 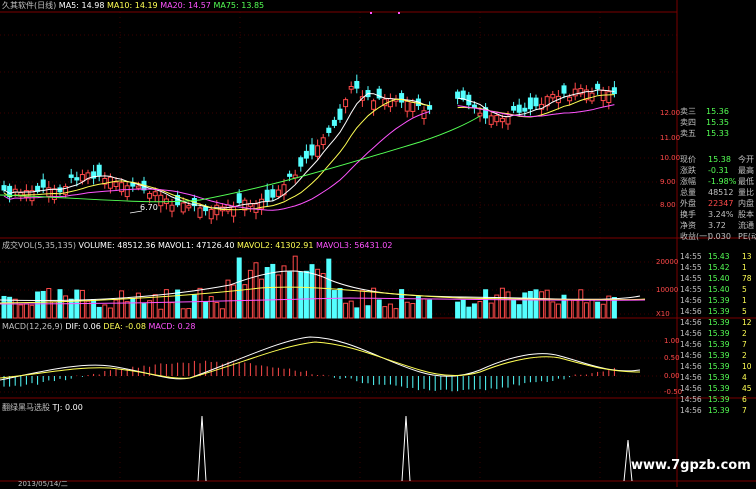 I want to click on quote-value: -1.98%, so click(x=722, y=181).